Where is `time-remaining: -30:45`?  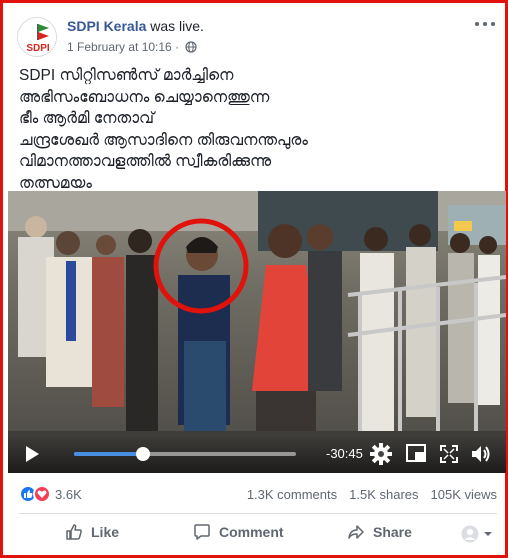 time-remaining: -30:45 is located at coordinates (344, 453).